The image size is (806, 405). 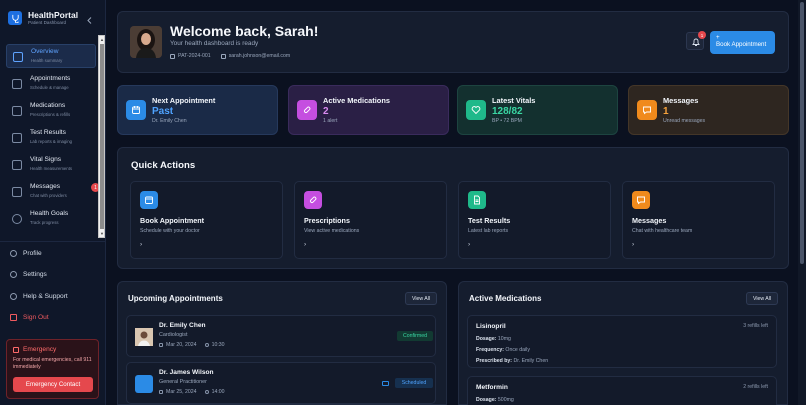 What do you see at coordinates (51, 111) in the screenshot?
I see `sidebar-item-medications: Medications Prescriptions & refills` at bounding box center [51, 111].